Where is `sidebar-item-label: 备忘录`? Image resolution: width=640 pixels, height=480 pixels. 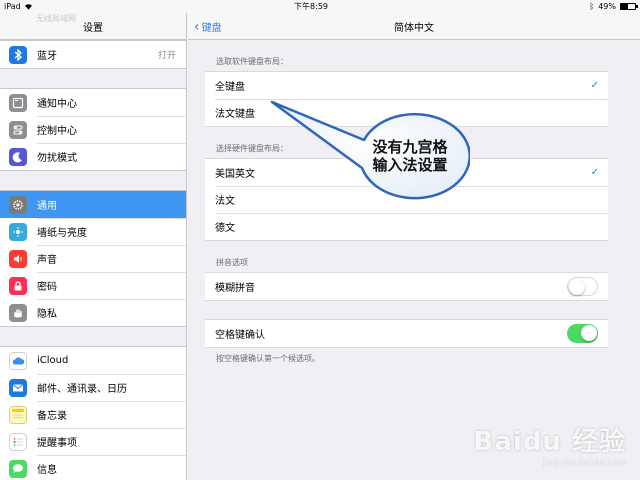 sidebar-item-label: 备忘录 is located at coordinates (52, 416).